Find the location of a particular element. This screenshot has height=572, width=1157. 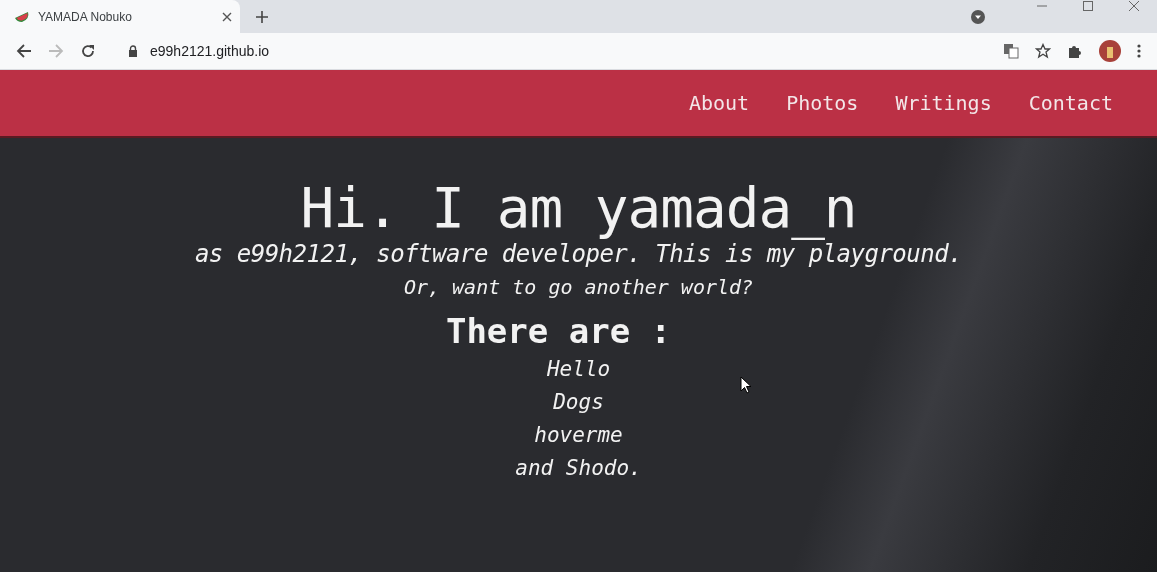

dropdown-icon is located at coordinates (978, 16).